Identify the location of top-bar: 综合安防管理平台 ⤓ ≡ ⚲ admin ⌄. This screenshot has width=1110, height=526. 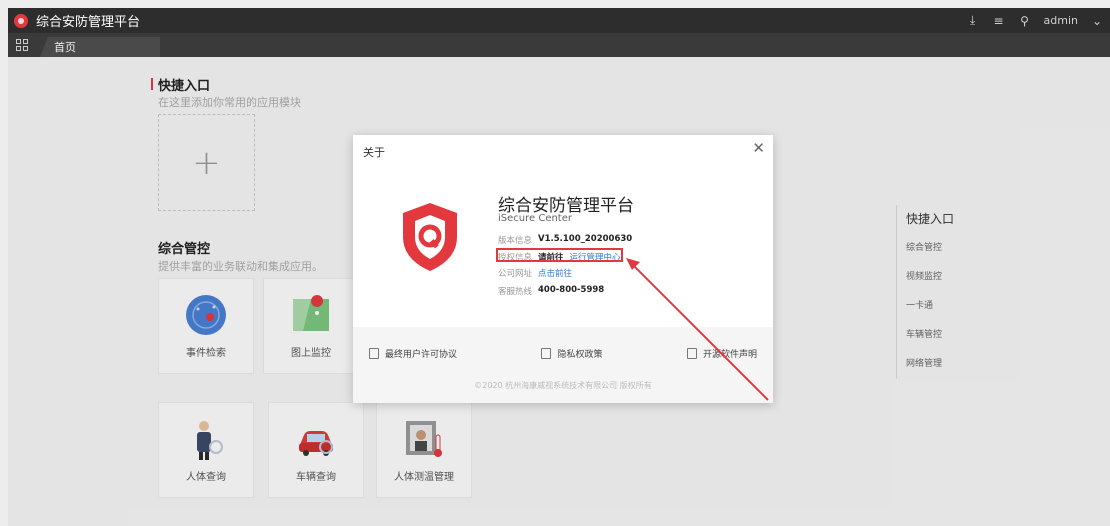
(559, 20).